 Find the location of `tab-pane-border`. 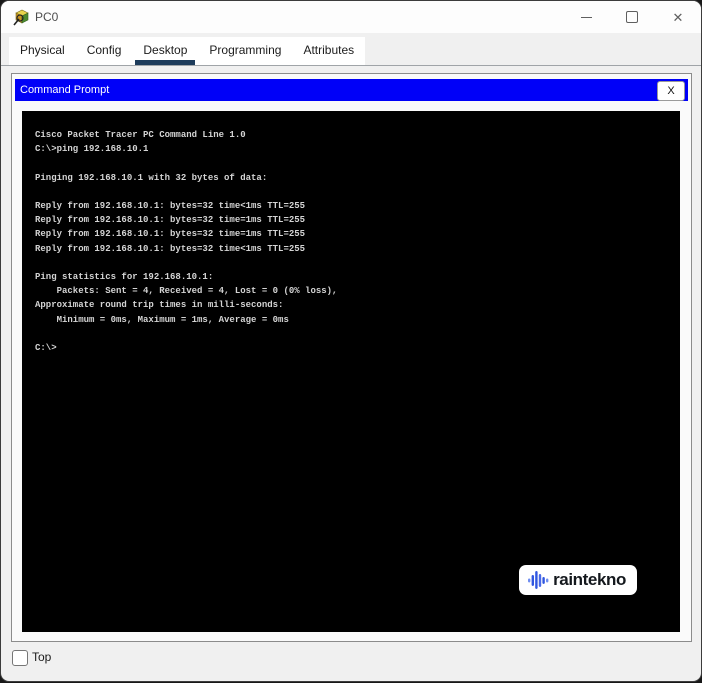

tab-pane-border is located at coordinates (351, 65).